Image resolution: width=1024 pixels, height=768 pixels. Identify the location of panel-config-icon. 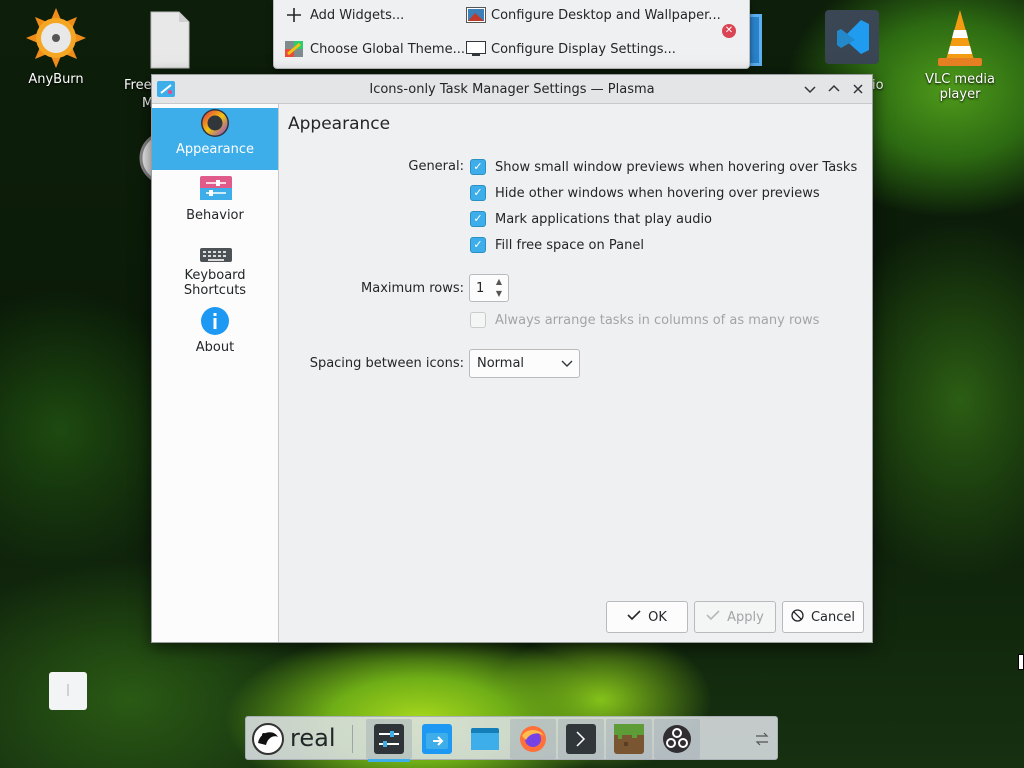
(762, 739).